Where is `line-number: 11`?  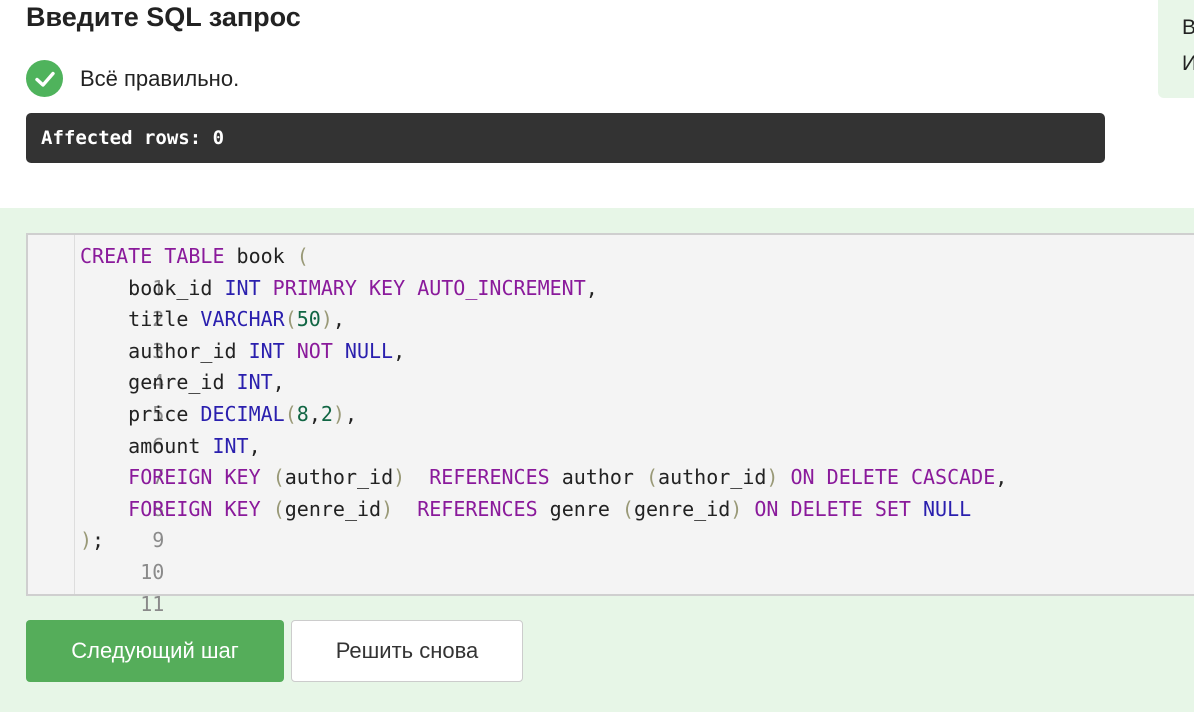 line-number: 11 is located at coordinates (152, 603).